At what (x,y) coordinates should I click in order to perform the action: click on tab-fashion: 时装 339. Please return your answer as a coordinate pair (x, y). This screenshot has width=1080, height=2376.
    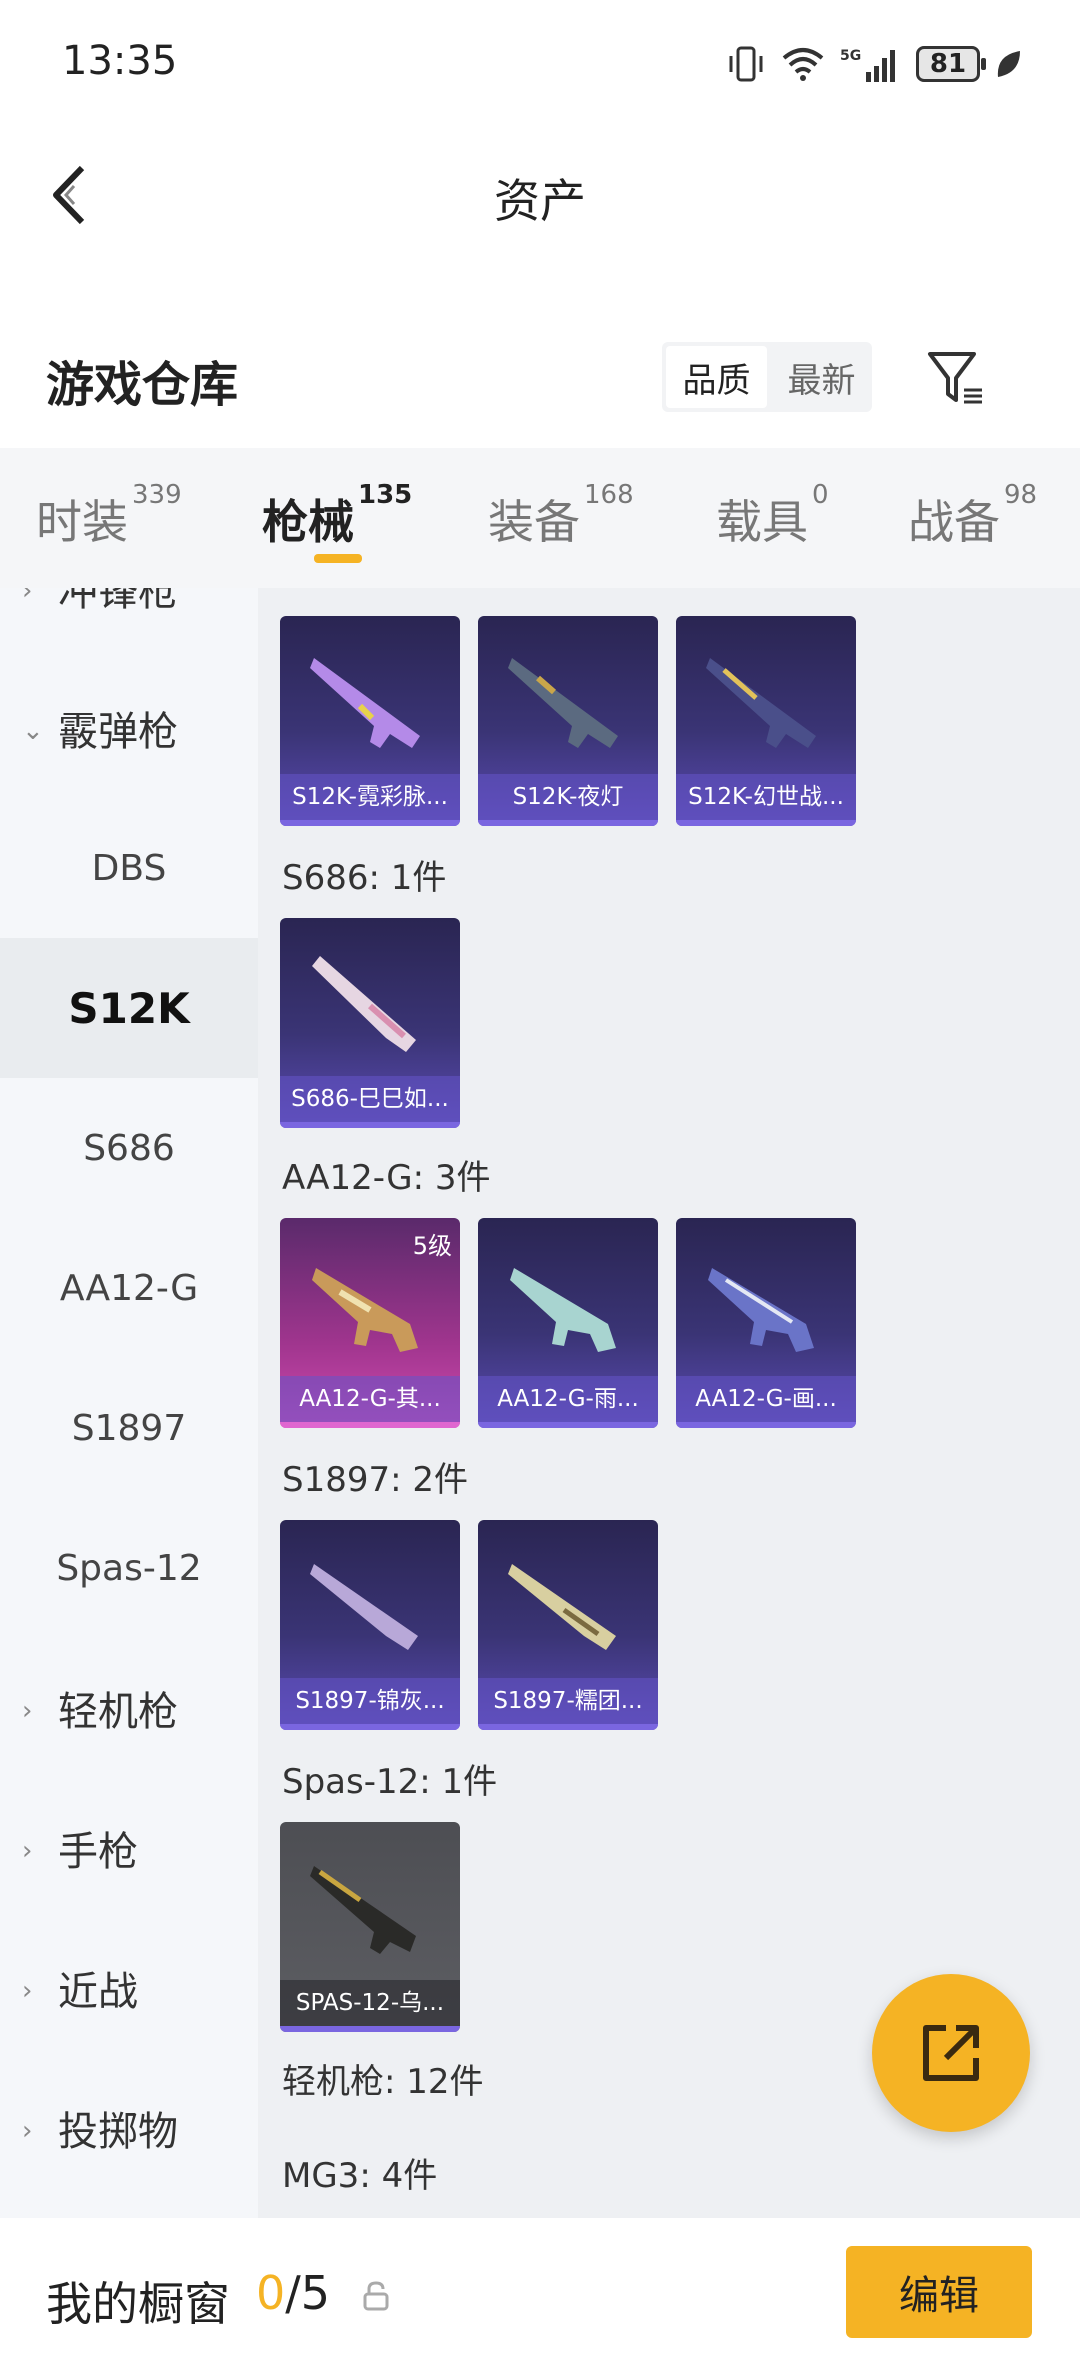
    Looking at the image, I should click on (109, 516).